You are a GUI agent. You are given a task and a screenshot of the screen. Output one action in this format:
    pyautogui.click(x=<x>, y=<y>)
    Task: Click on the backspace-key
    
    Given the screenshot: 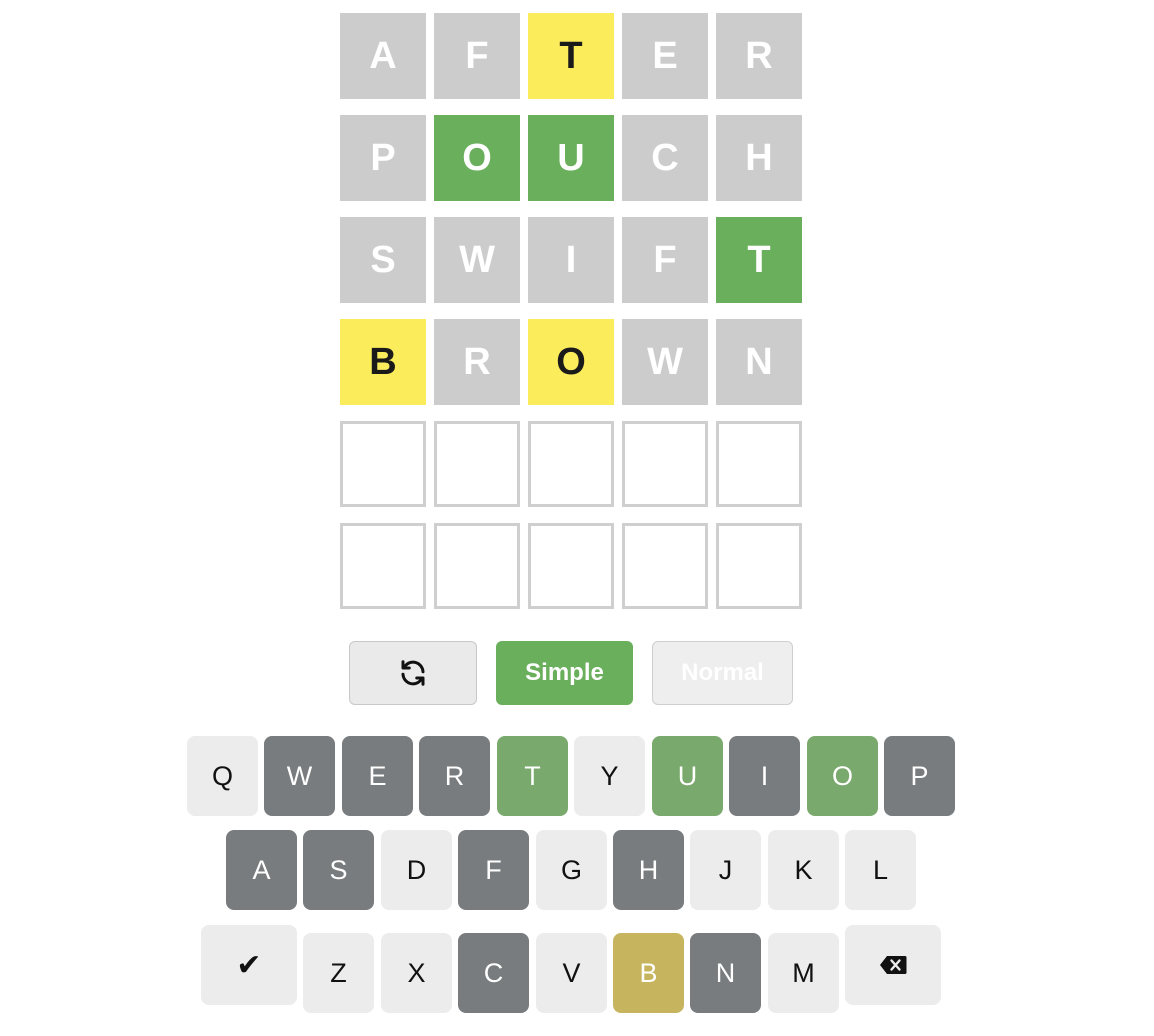 What is the action you would take?
    pyautogui.click(x=893, y=965)
    